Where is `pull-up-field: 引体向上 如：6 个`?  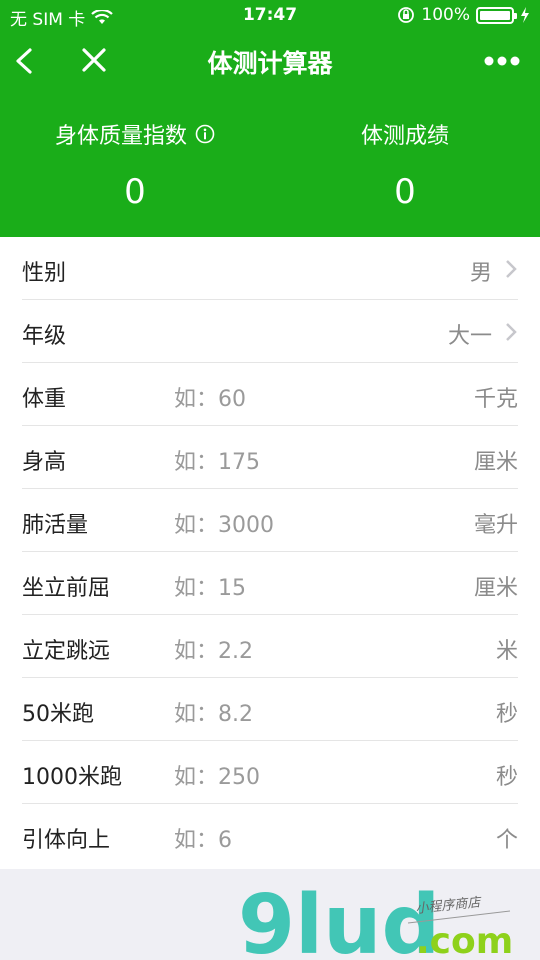
pull-up-field: 引体向上 如：6 个 is located at coordinates (270, 835).